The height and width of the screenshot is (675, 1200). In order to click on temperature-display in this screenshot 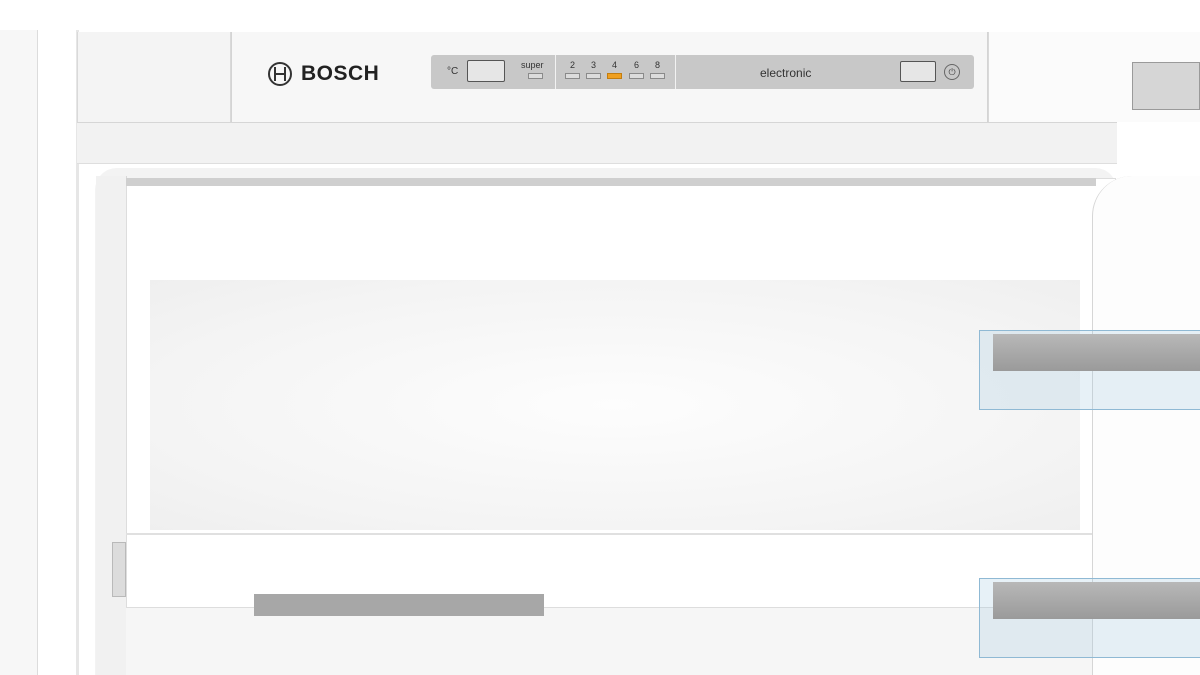, I will do `click(486, 71)`.